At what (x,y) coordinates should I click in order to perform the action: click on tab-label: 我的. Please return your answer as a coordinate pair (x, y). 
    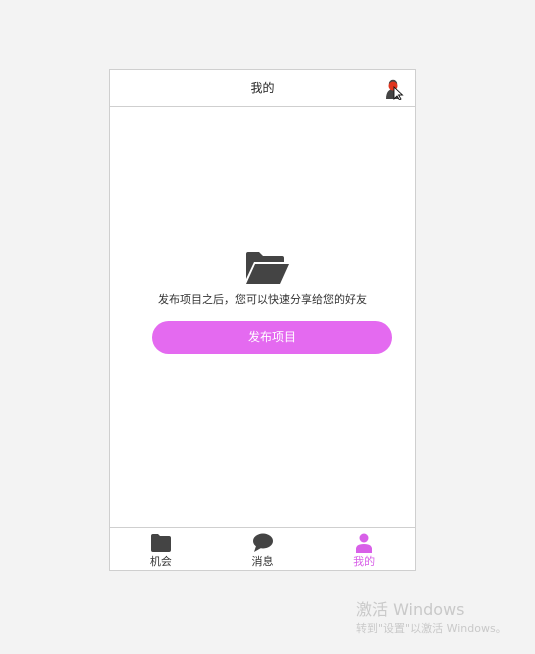
    Looking at the image, I should click on (364, 561).